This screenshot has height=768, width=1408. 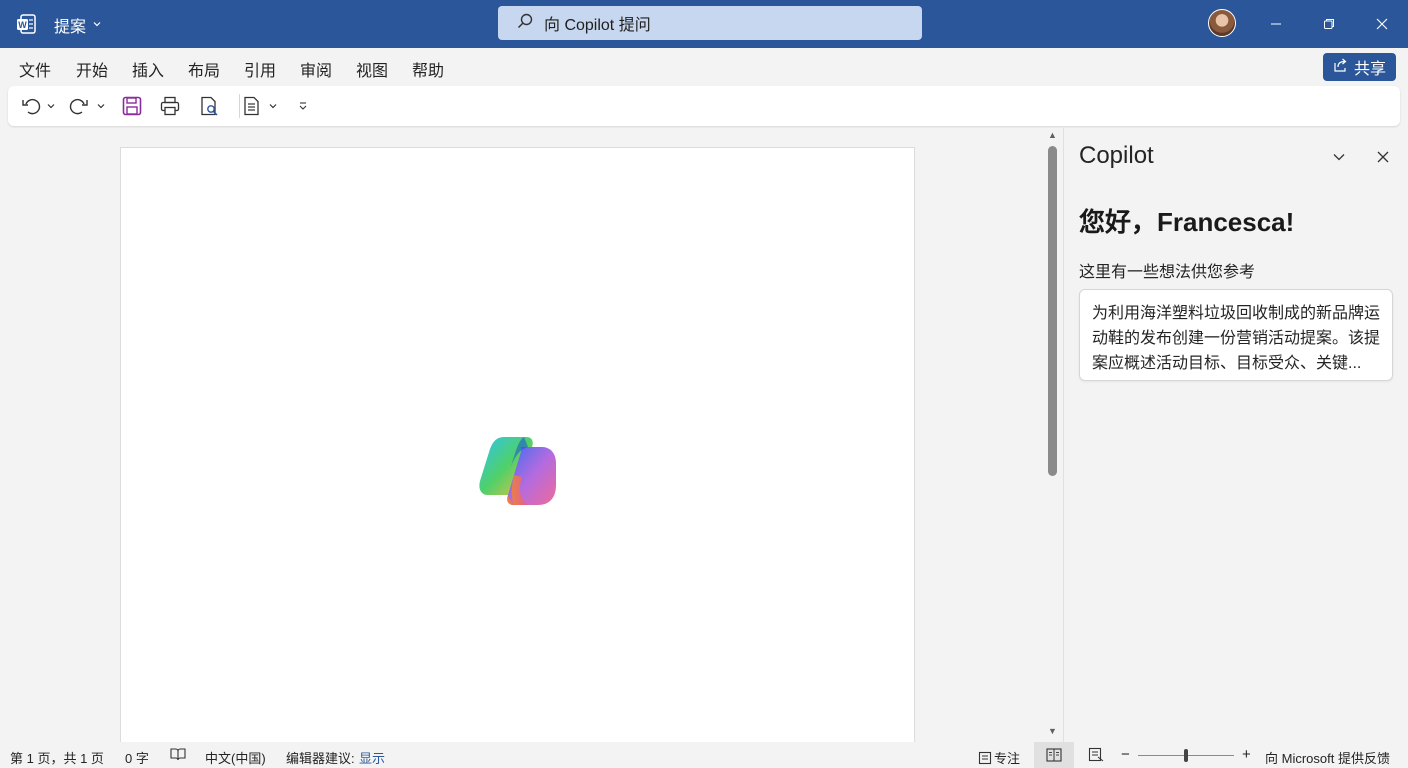 What do you see at coordinates (320, 758) in the screenshot?
I see `editor-suggestions-label: 编辑器建议:` at bounding box center [320, 758].